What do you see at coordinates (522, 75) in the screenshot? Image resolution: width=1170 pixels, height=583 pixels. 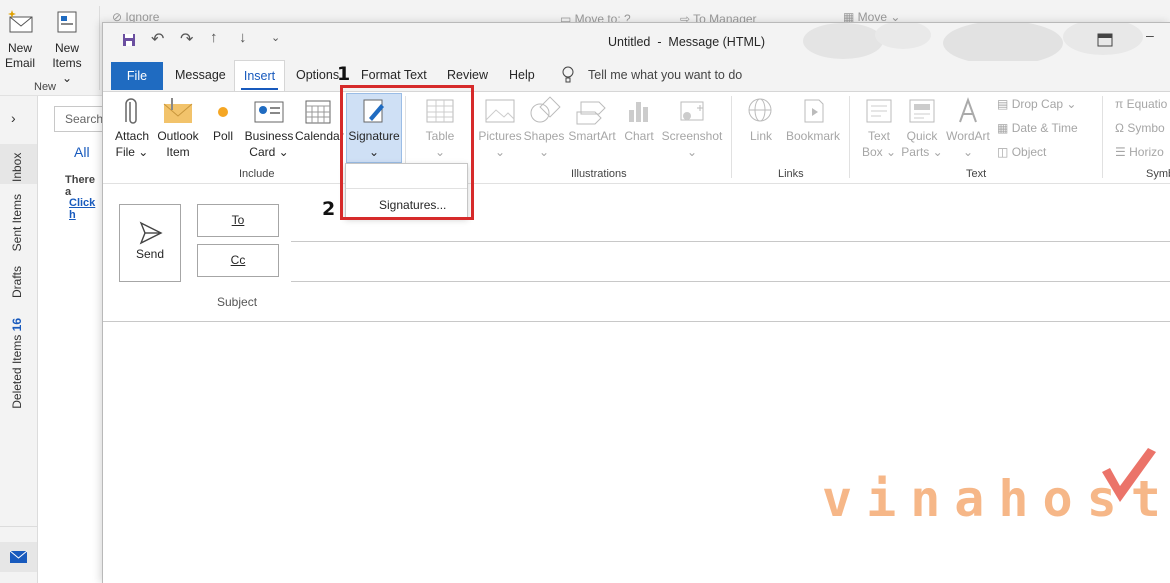 I see `tab-help: Help` at bounding box center [522, 75].